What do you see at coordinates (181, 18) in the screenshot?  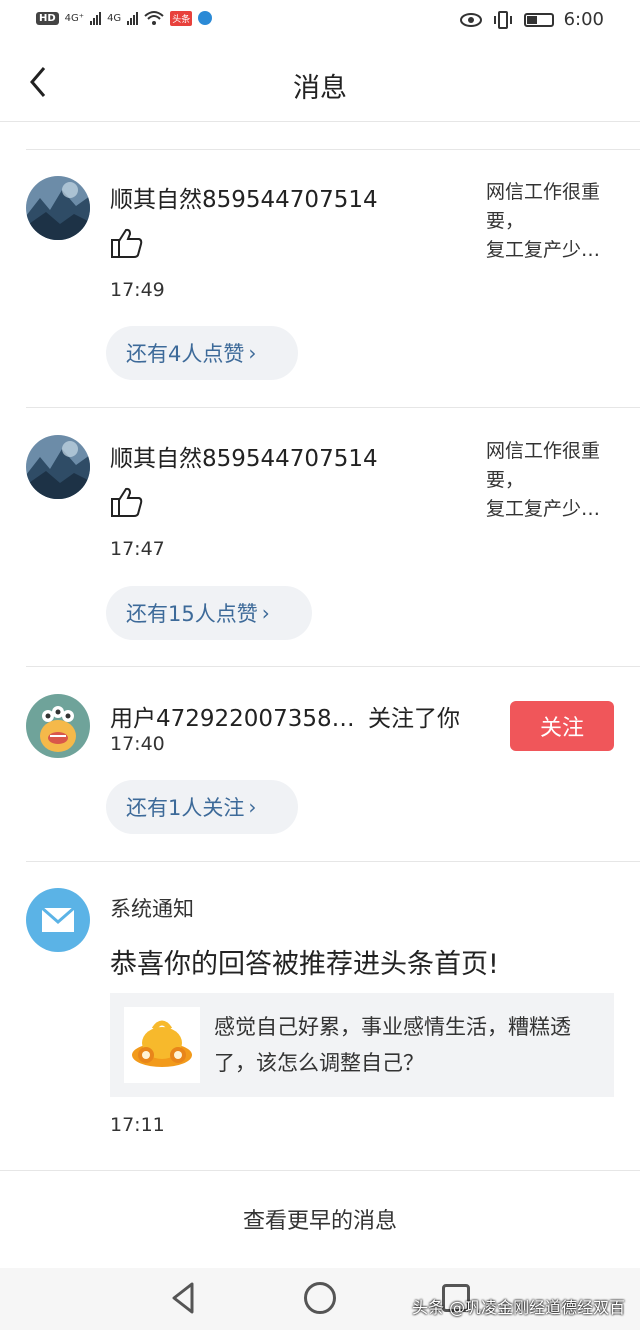 I see `toutiao-app-icon: 头条` at bounding box center [181, 18].